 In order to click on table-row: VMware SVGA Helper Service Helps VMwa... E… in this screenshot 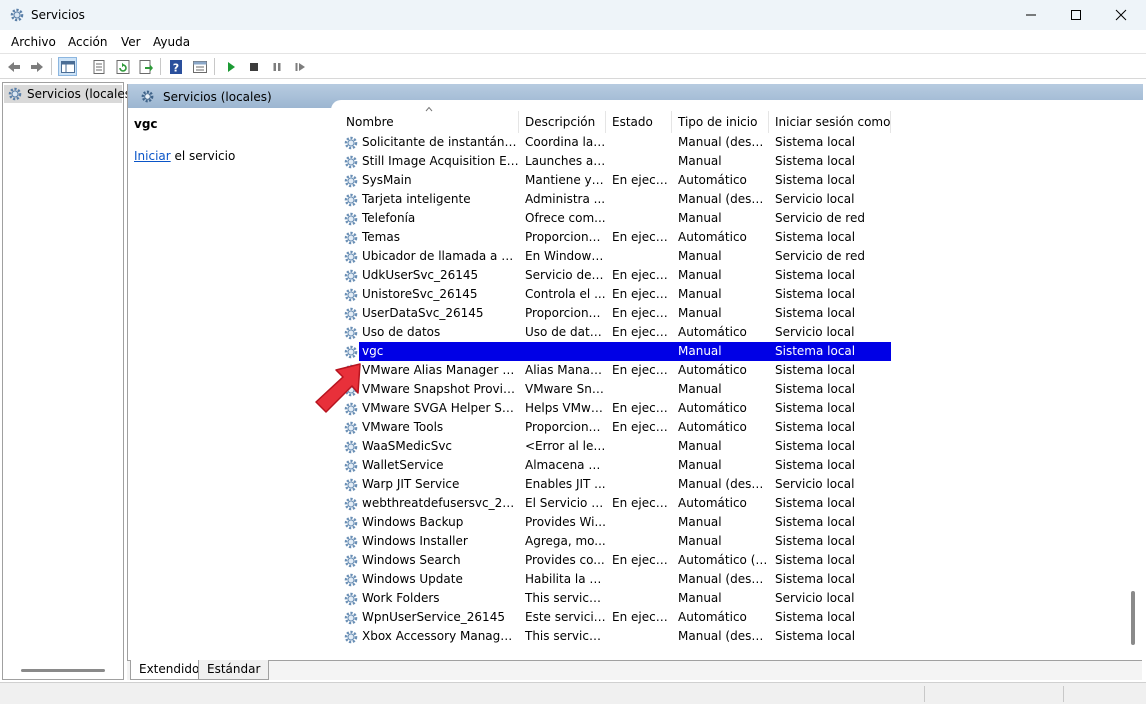, I will do `click(620, 408)`.